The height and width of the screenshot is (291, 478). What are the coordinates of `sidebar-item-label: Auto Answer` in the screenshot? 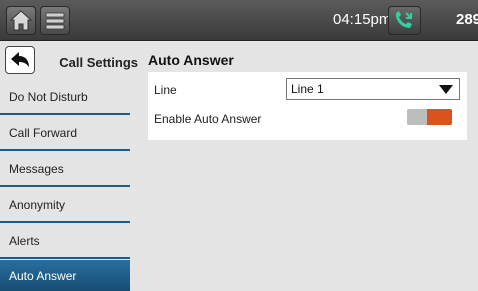 It's located at (43, 275).